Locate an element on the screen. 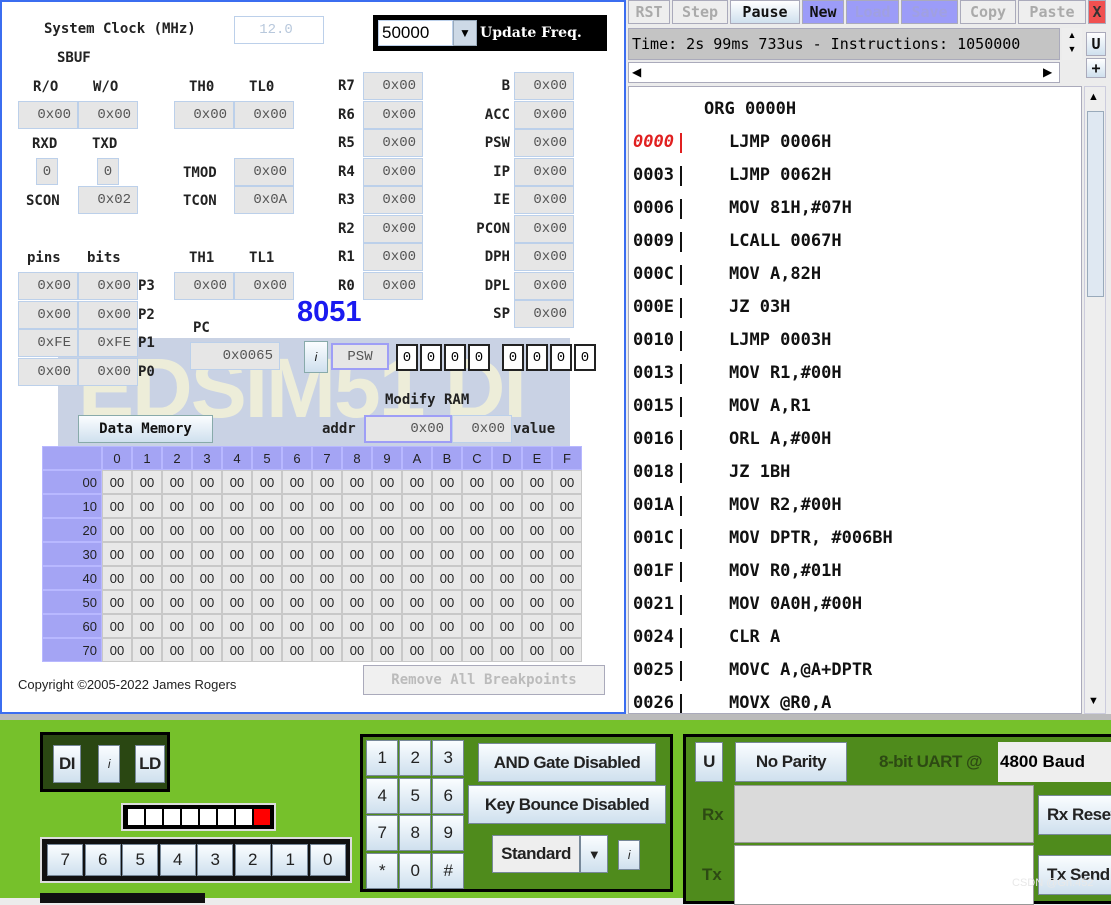  keypad-key-9: 9 is located at coordinates (448, 833).